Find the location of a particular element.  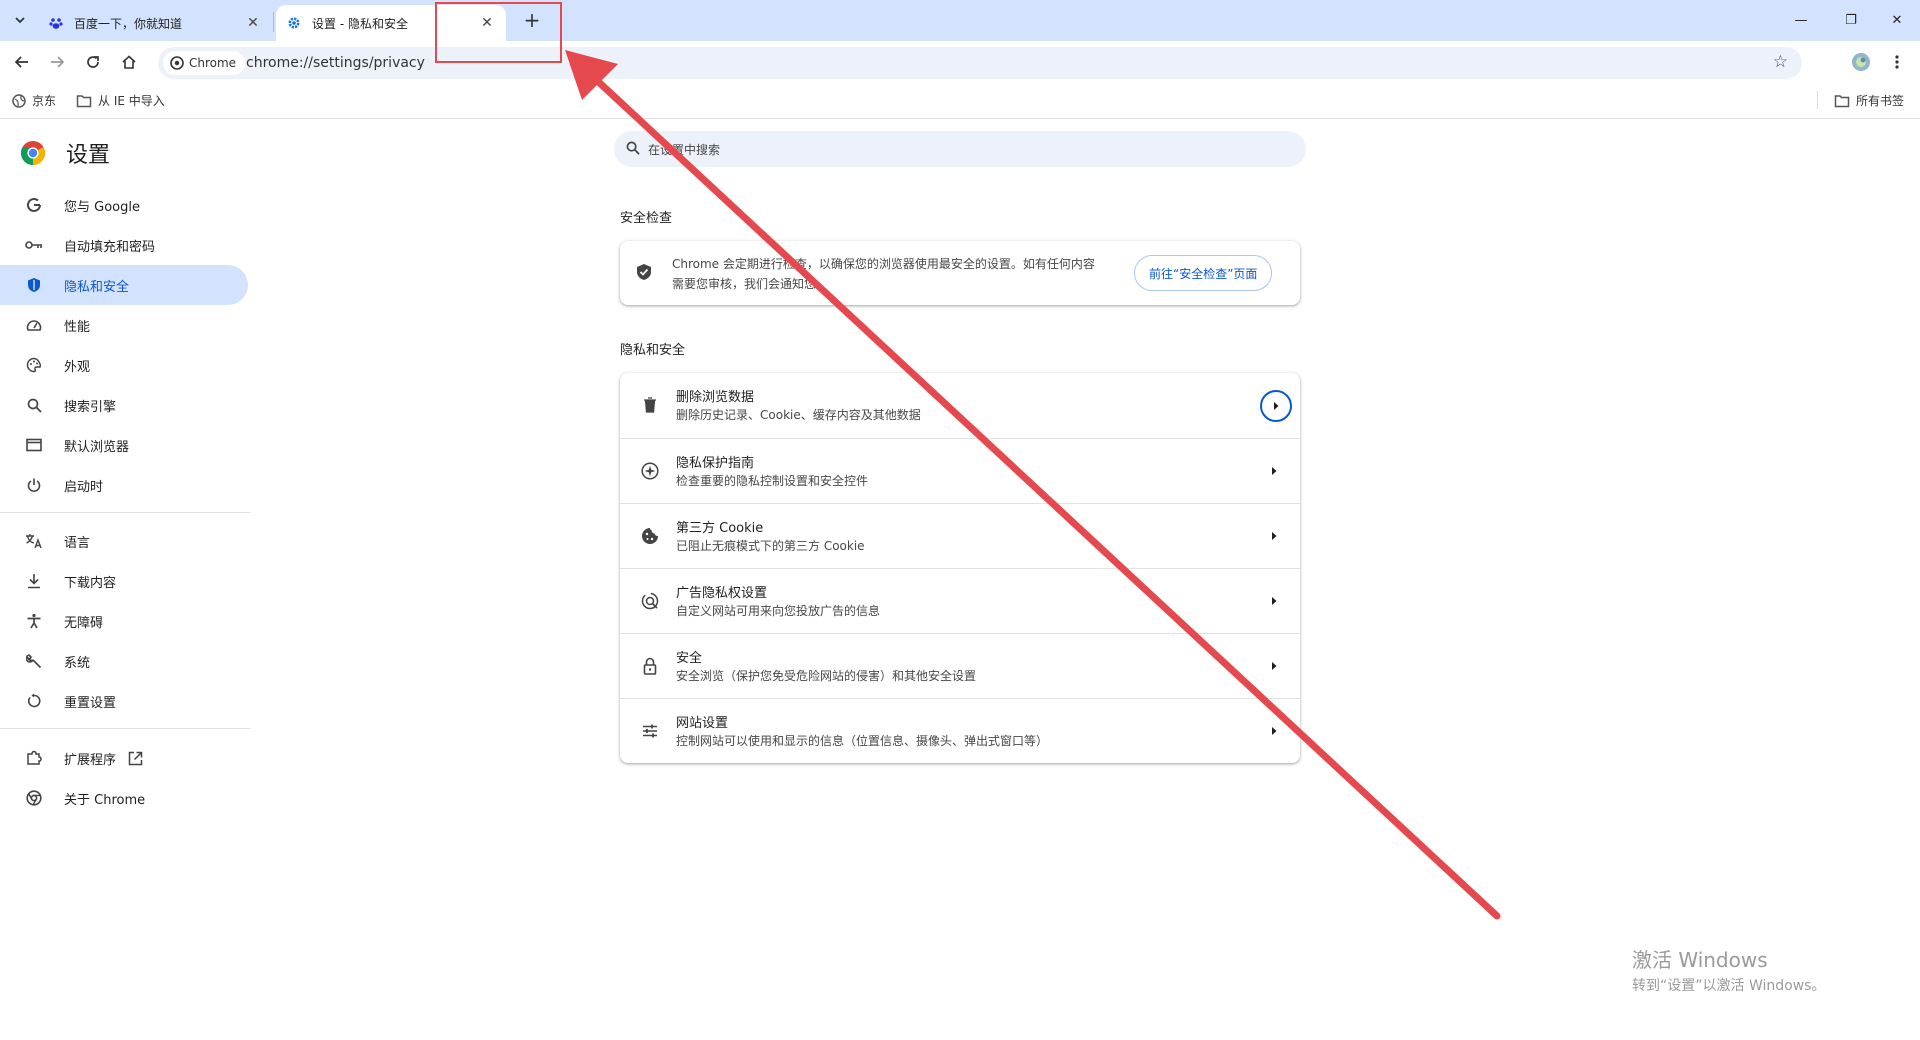

row-title: 广告隐私权设置 is located at coordinates (722, 593).